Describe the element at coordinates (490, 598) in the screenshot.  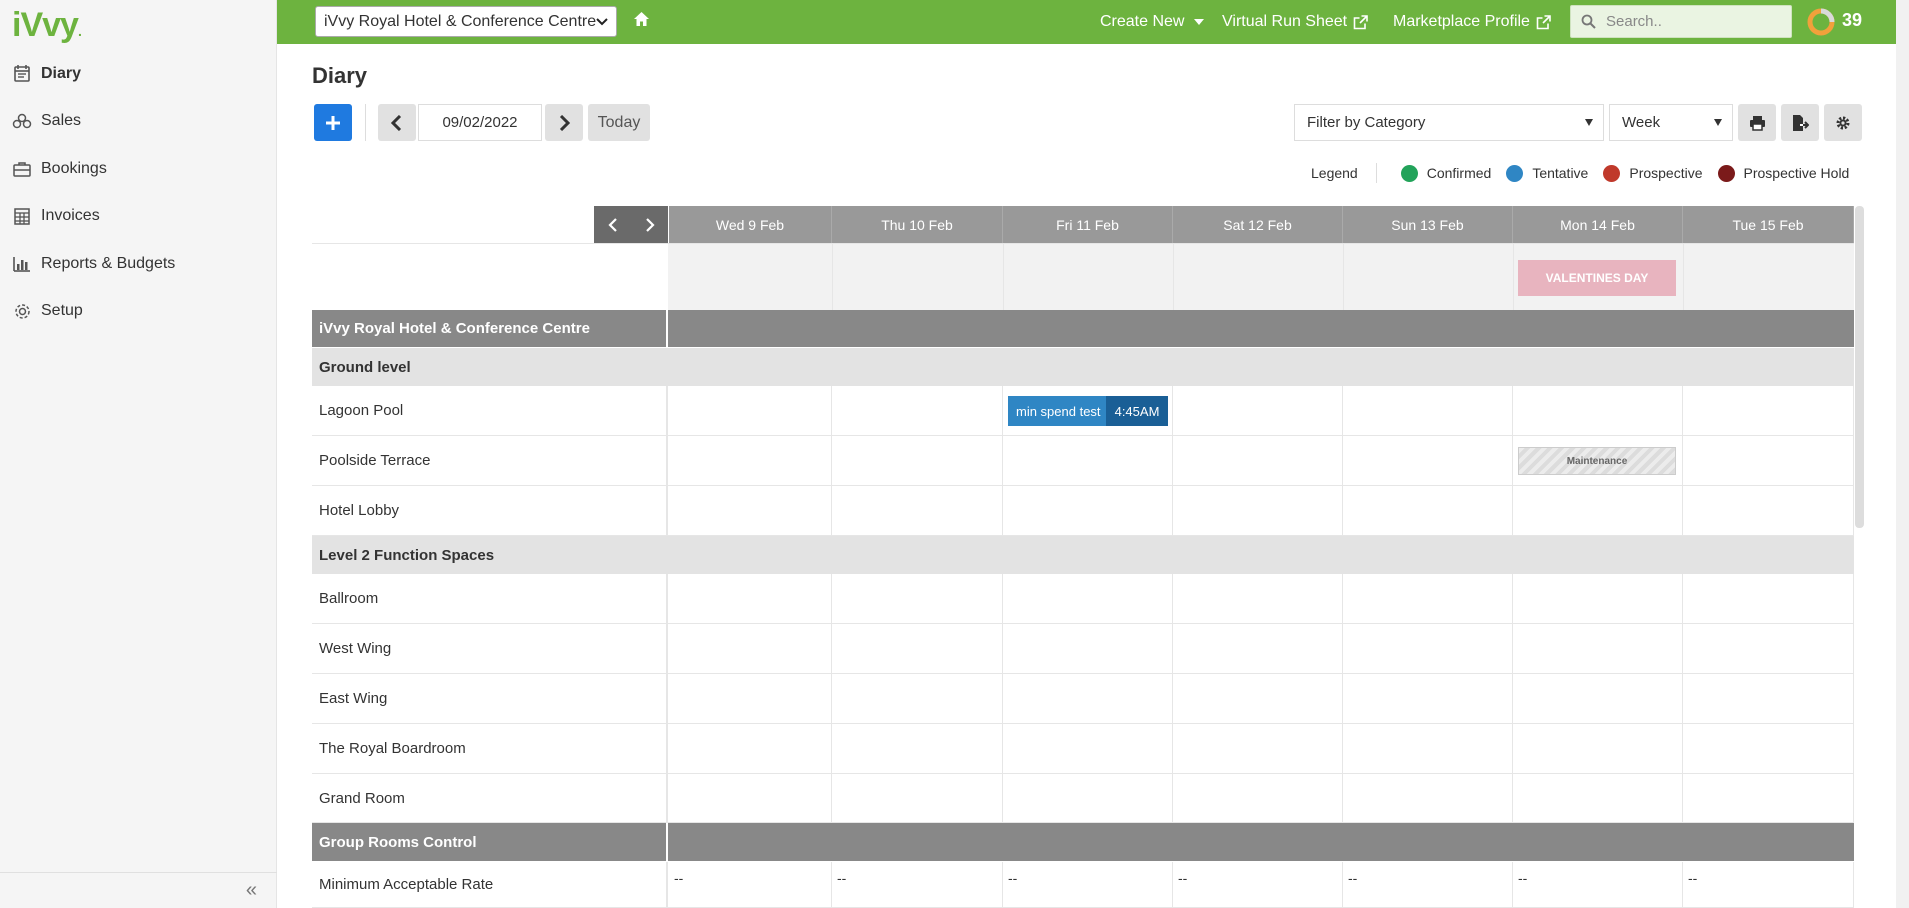
I see `room-label: Ballroom` at that location.